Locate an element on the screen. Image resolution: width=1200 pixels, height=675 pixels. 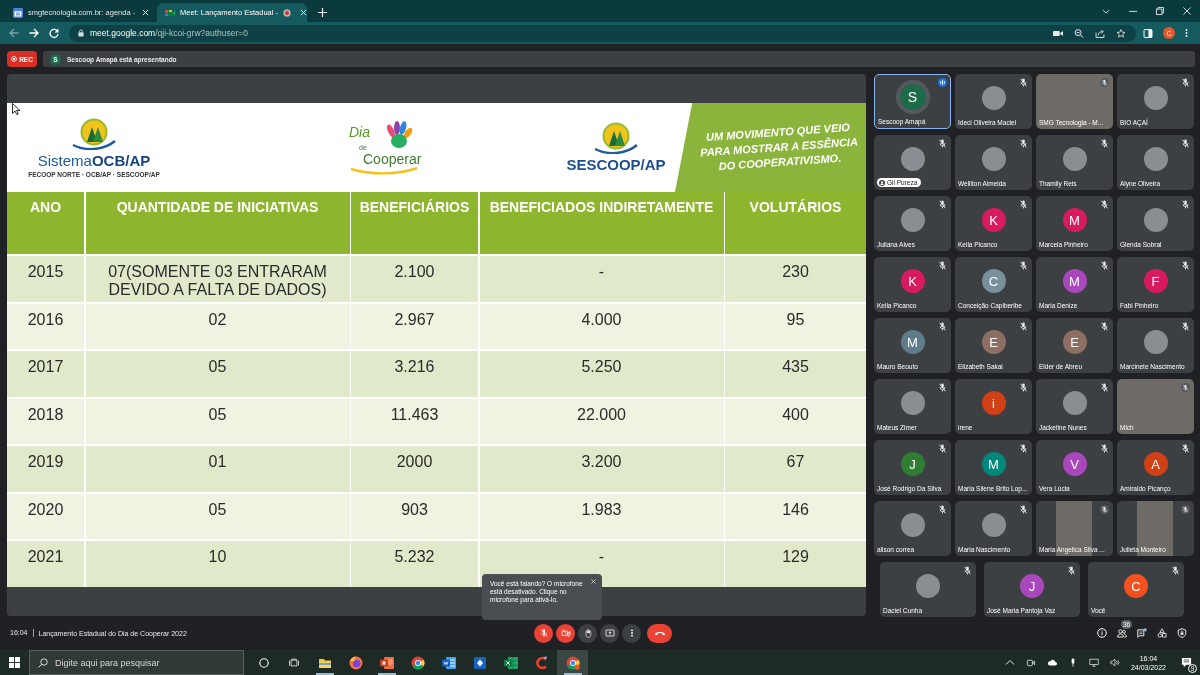
swoosh-icon is located at coordinates (384, 170).